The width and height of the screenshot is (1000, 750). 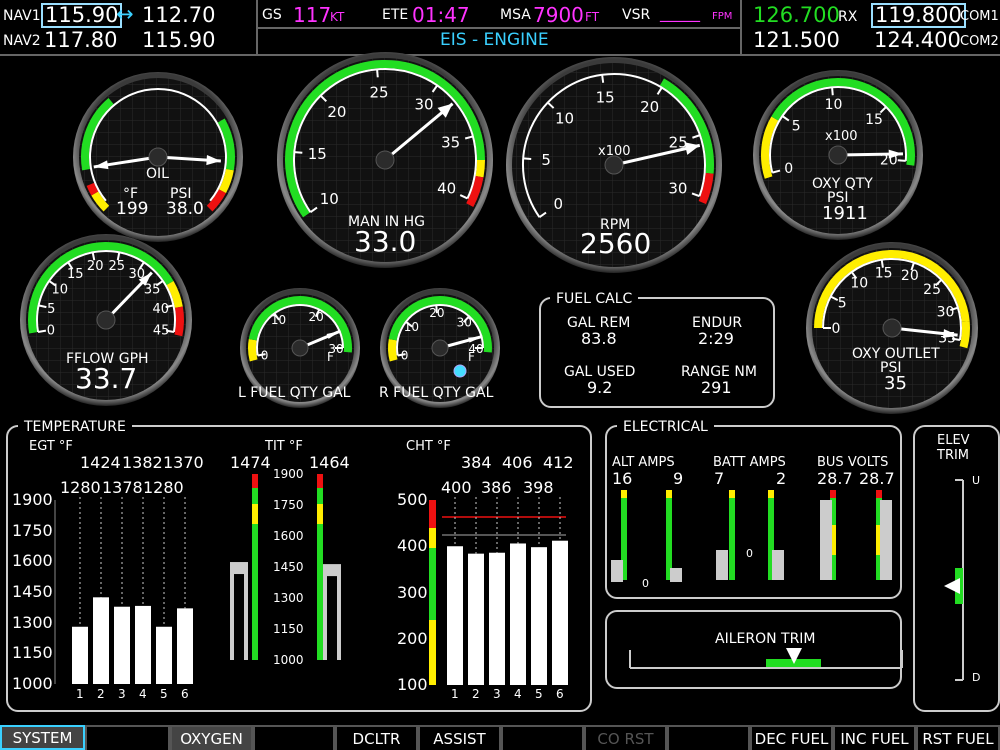 What do you see at coordinates (459, 737) in the screenshot?
I see `softkey-assist: ASSIST` at bounding box center [459, 737].